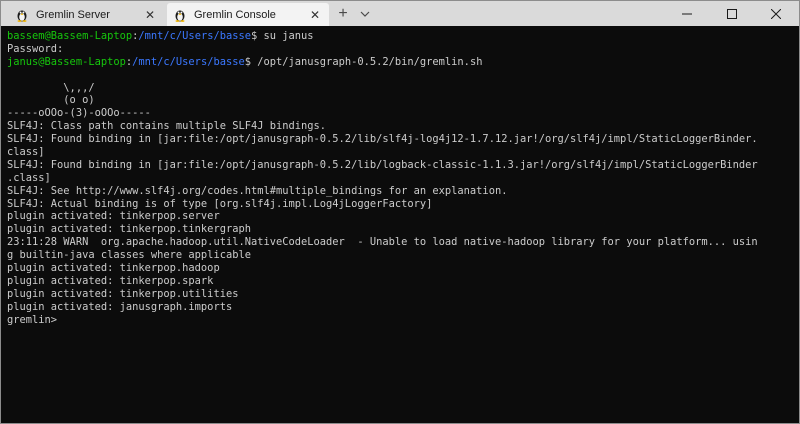 The height and width of the screenshot is (424, 800). What do you see at coordinates (120, 306) in the screenshot?
I see `output-line: plugin activated: janusgraph.imports` at bounding box center [120, 306].